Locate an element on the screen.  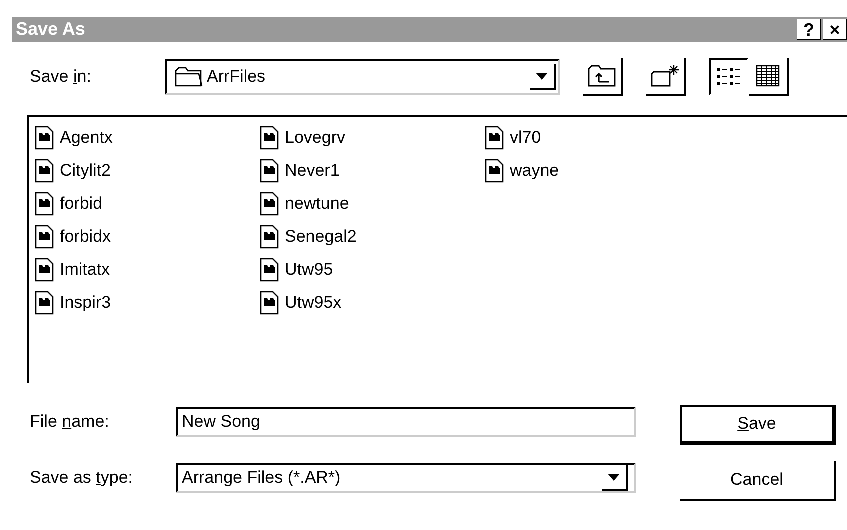
file-item: Citylit2 is located at coordinates (147, 170).